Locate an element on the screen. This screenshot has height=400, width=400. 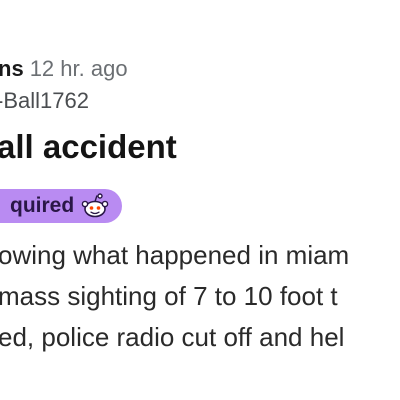
reddit-snoo-icon is located at coordinates (95, 205).